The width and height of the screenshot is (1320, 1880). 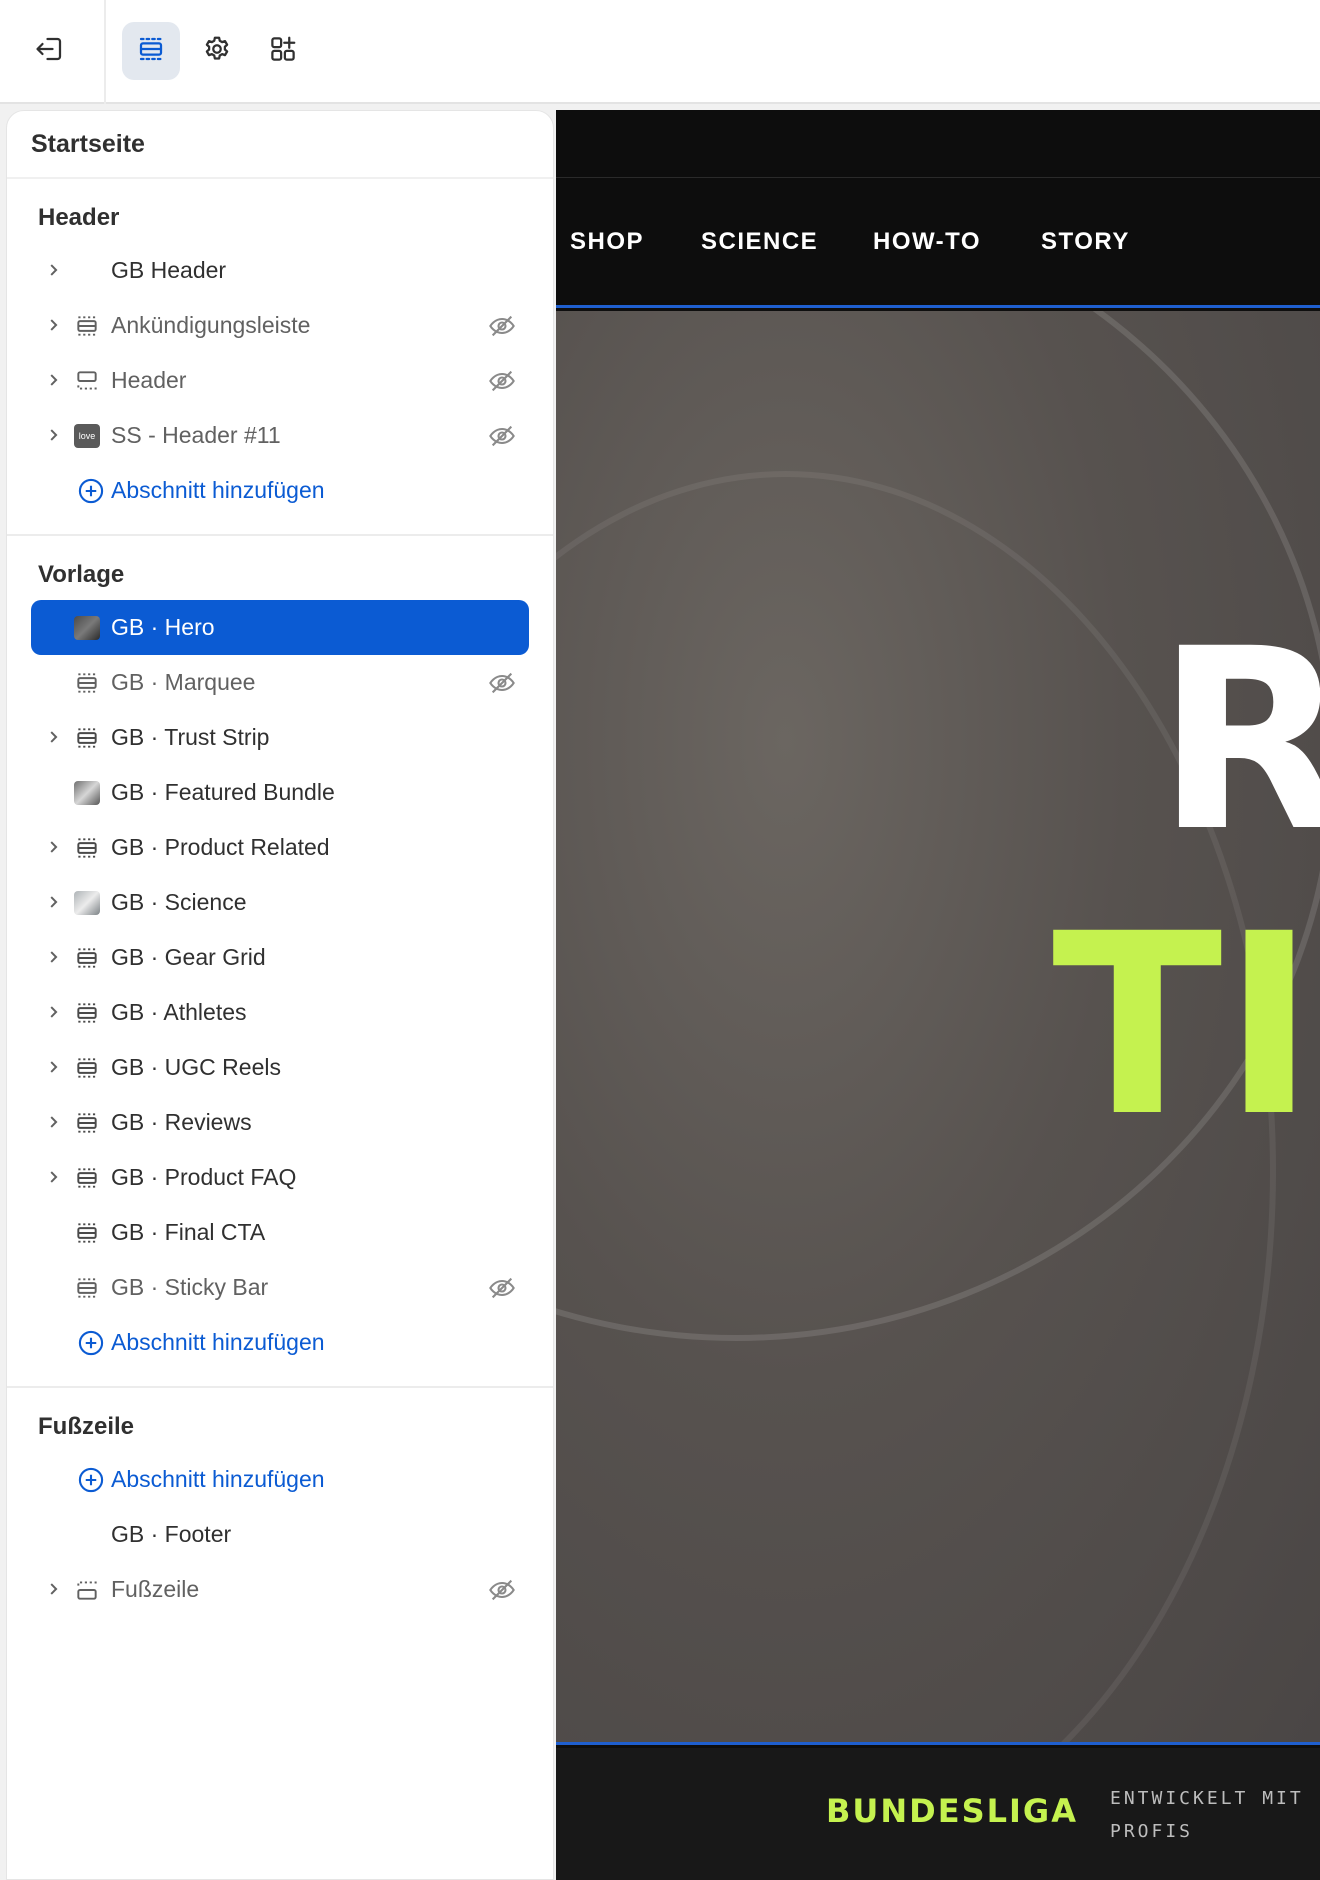 I want to click on section-gb-featured-bundle: GB · Featured Bundle, so click(x=280, y=792).